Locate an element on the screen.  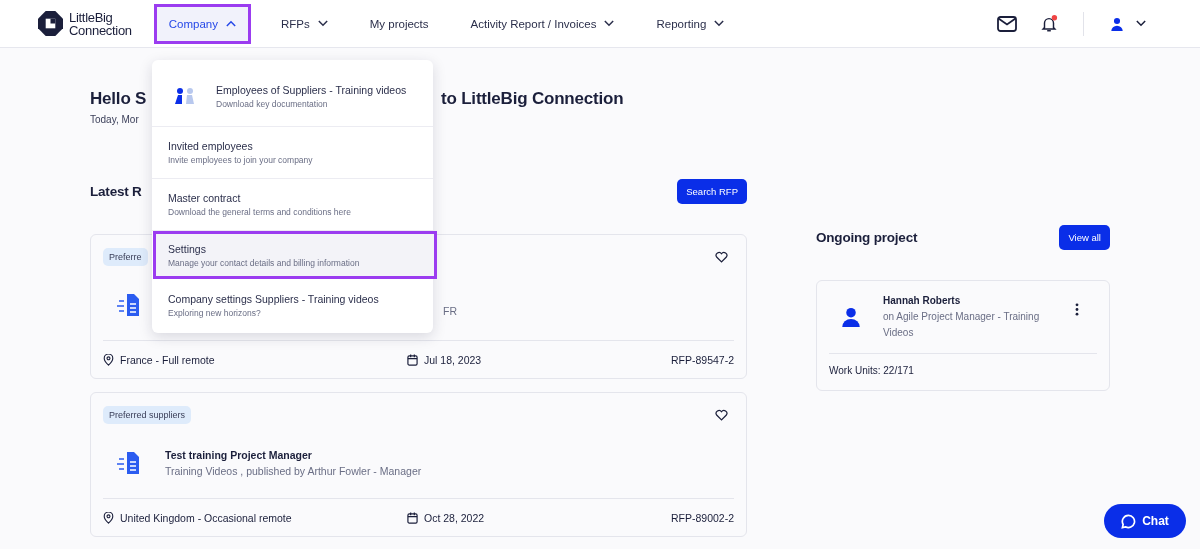
more-icon is located at coordinates (1077, 309).